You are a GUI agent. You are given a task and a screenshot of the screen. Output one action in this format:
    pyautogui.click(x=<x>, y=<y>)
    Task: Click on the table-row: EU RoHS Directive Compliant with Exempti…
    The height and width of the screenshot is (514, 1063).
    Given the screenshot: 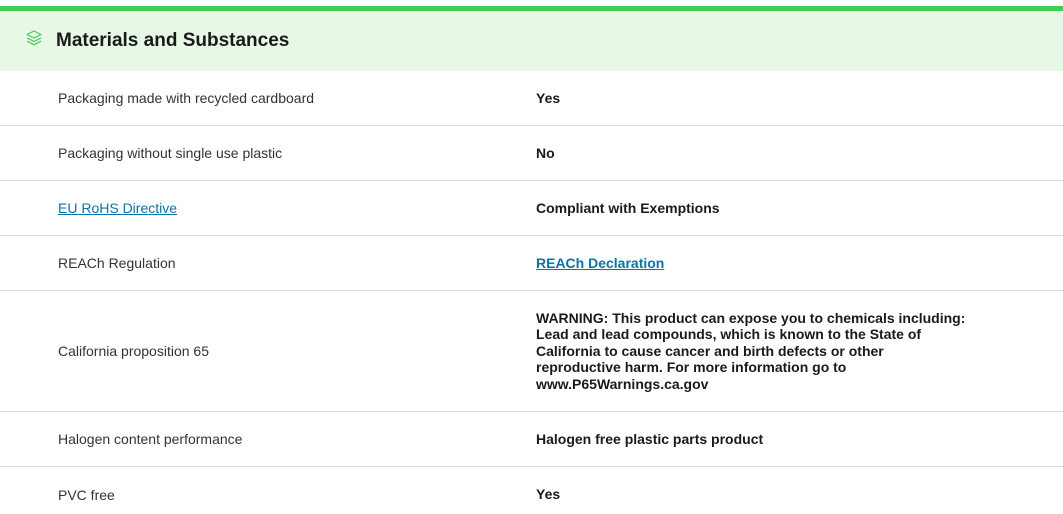 What is the action you would take?
    pyautogui.click(x=531, y=208)
    